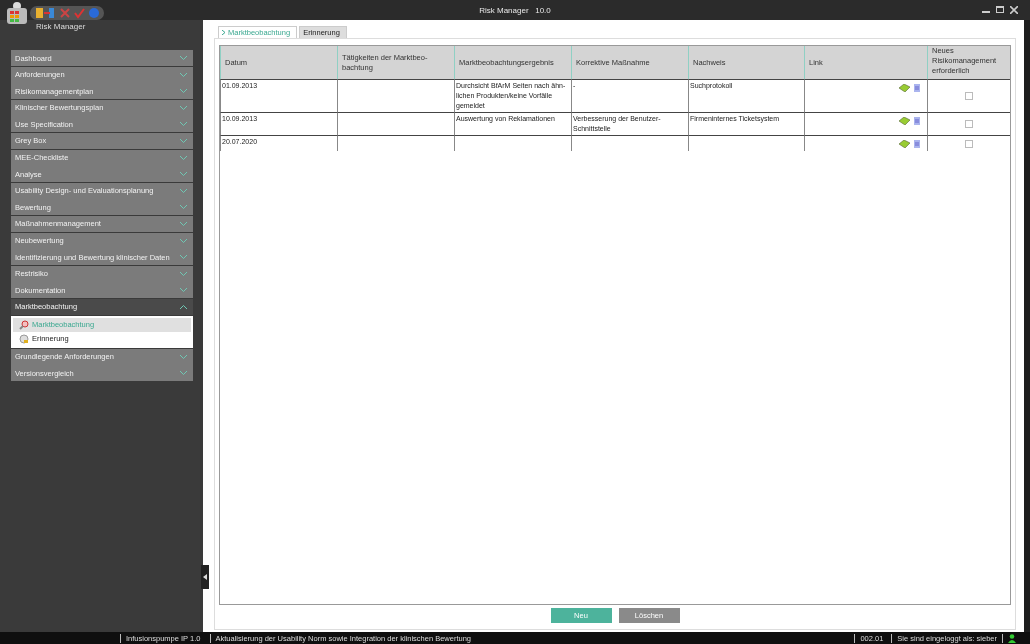 Image resolution: width=1030 pixels, height=644 pixels. What do you see at coordinates (61, 26) in the screenshot?
I see `app-name: Risk Manager` at bounding box center [61, 26].